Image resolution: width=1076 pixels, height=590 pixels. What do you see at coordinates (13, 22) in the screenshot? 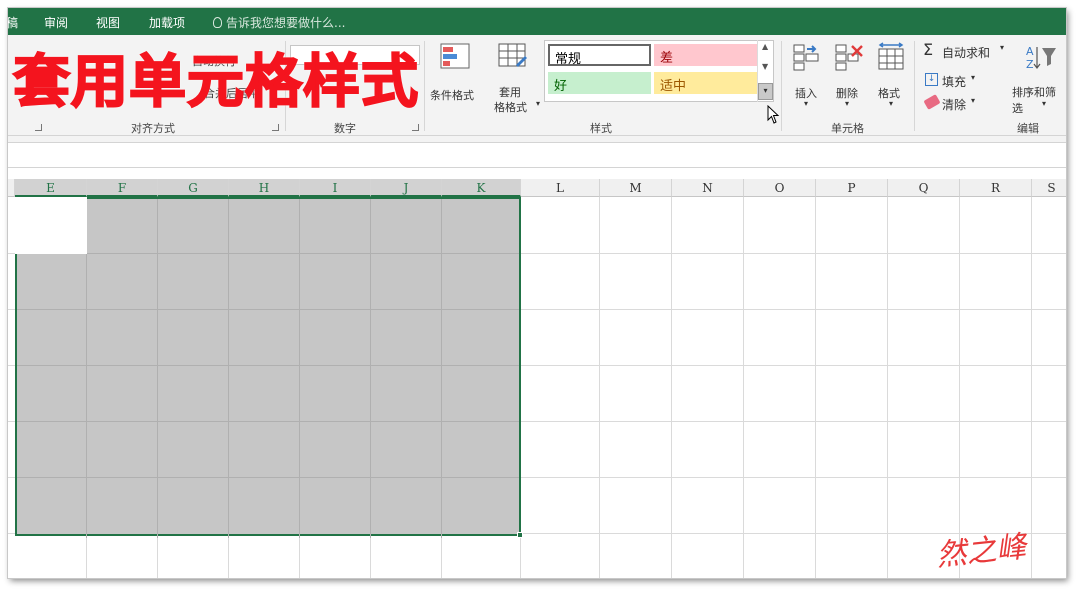
I see `tab-partial: 稿` at bounding box center [13, 22].